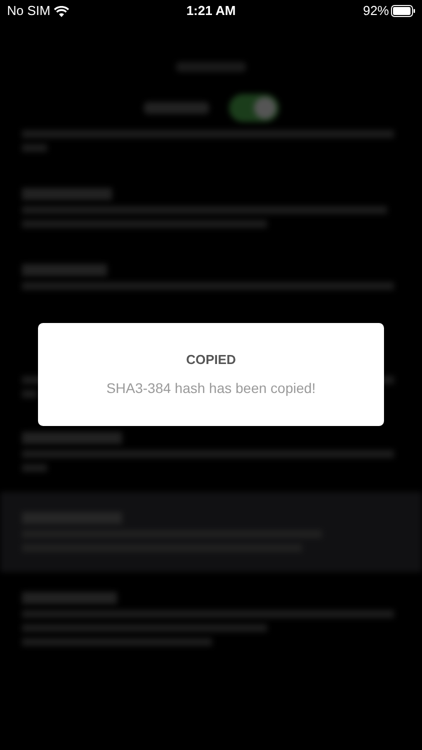 The width and height of the screenshot is (422, 750). I want to click on battery-text: 92%, so click(375, 11).